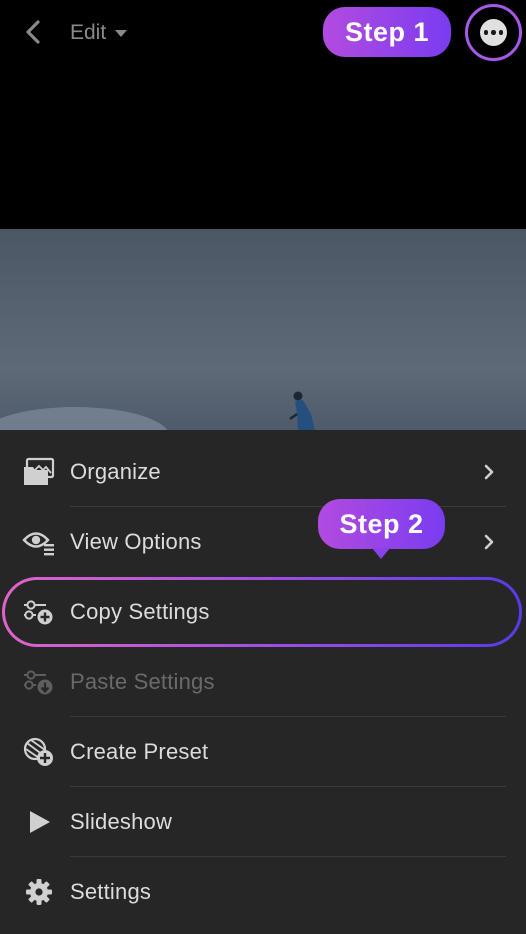  What do you see at coordinates (39, 542) in the screenshot?
I see `view-options-icon` at bounding box center [39, 542].